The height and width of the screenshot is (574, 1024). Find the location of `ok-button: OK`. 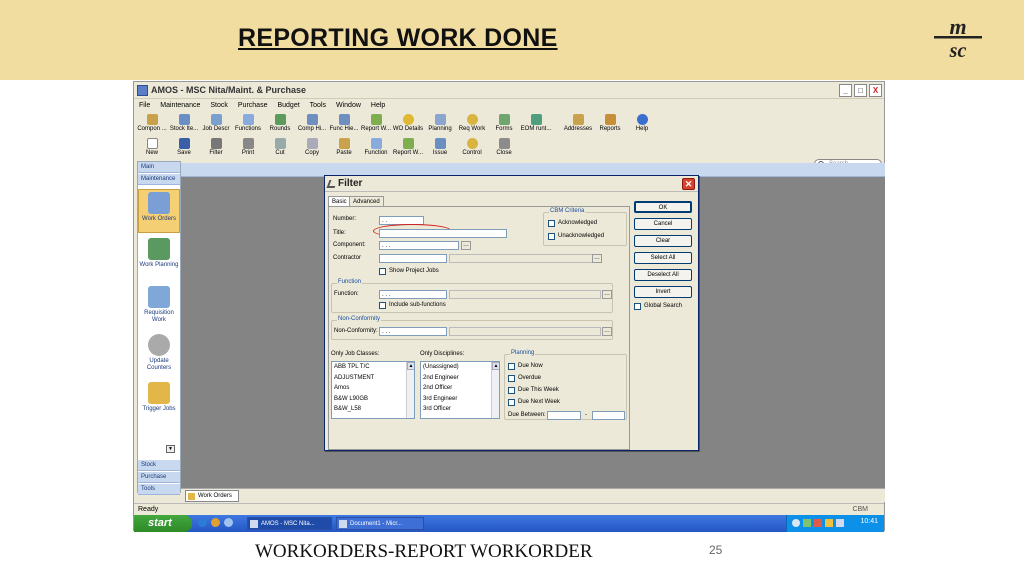

ok-button: OK is located at coordinates (663, 207).